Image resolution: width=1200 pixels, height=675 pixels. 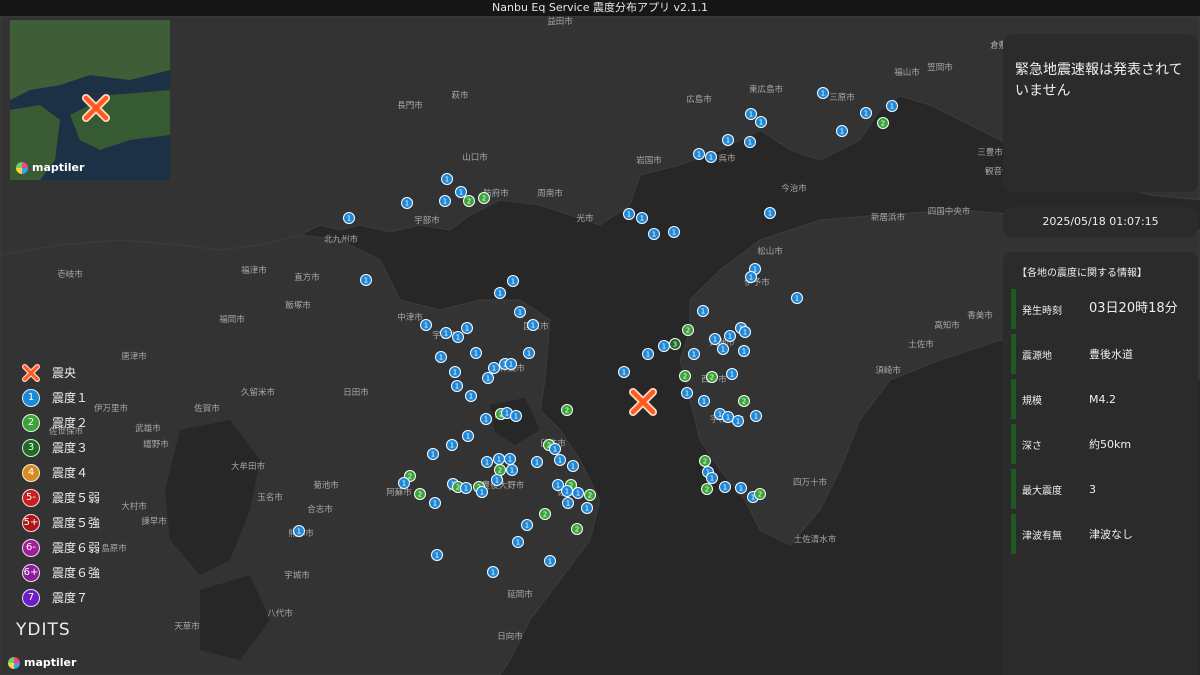 What do you see at coordinates (50, 167) in the screenshot?
I see `minimap-attribution: maptiler` at bounding box center [50, 167].